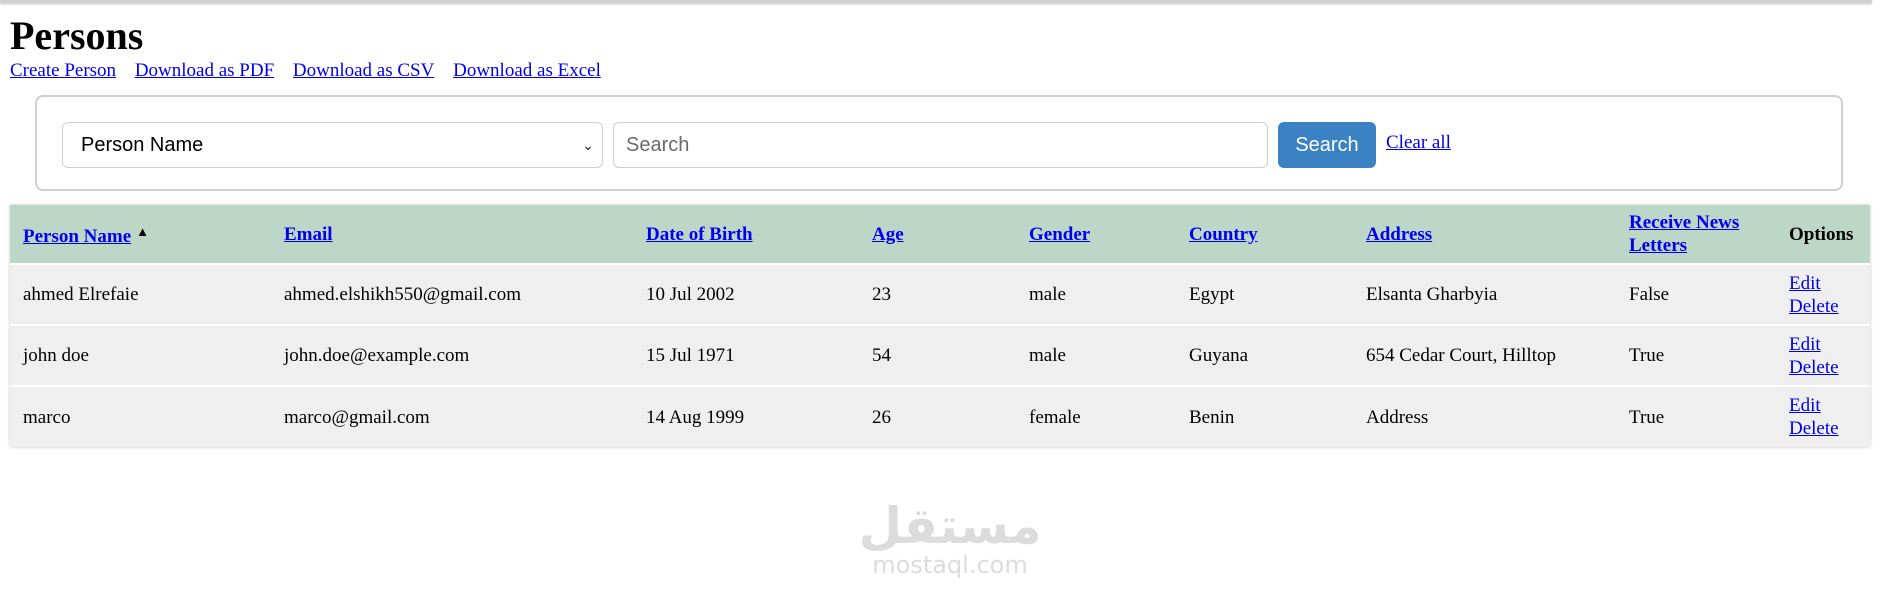 This screenshot has height=589, width=1897. What do you see at coordinates (452, 234) in the screenshot?
I see `header-email: Email` at bounding box center [452, 234].